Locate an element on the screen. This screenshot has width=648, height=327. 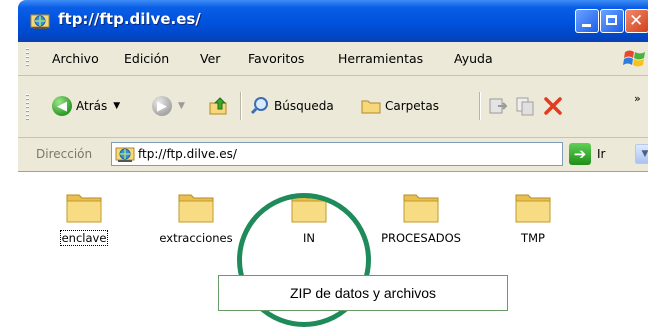
folder-label: enclave is located at coordinates (84, 238).